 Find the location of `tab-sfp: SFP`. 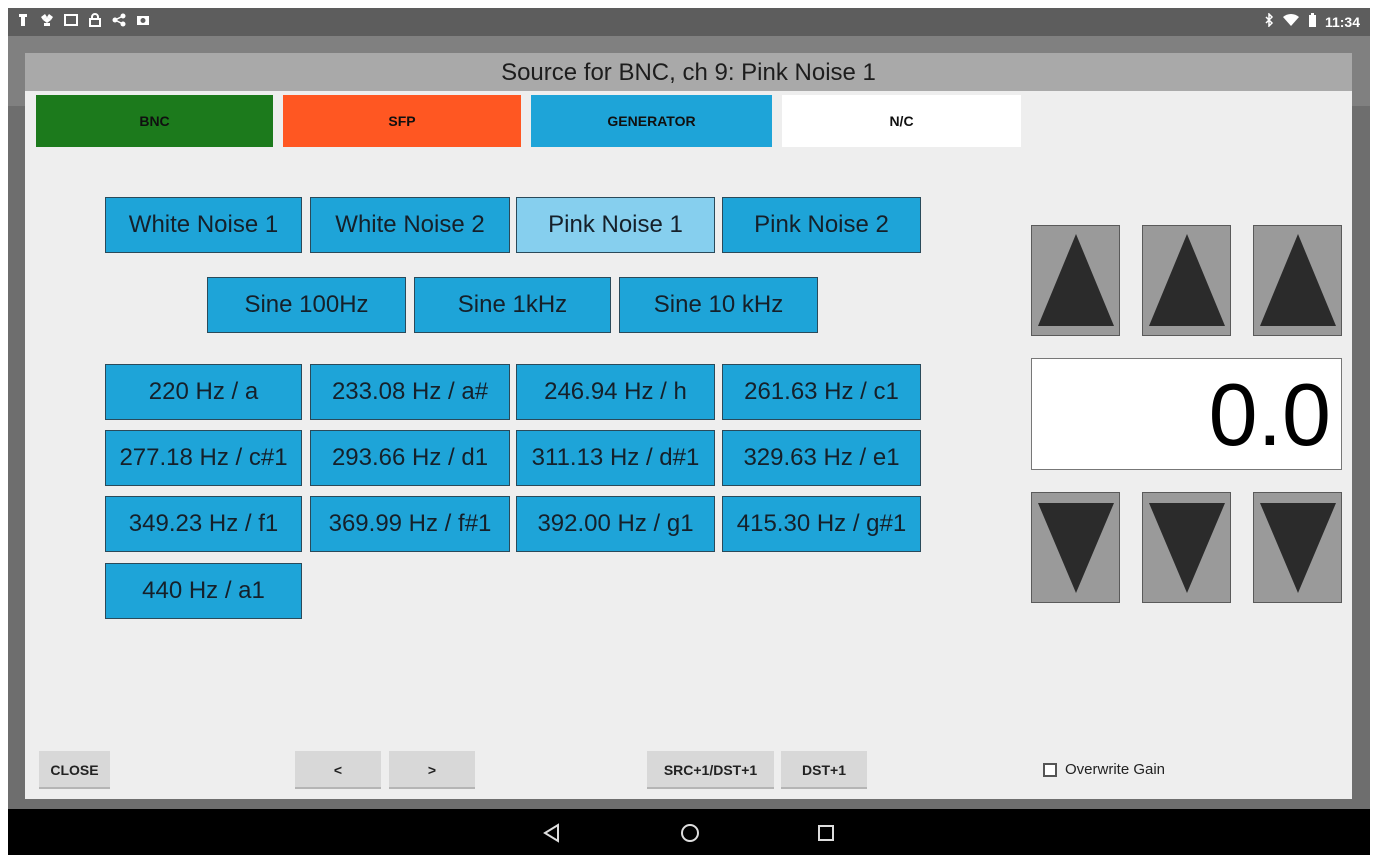

tab-sfp: SFP is located at coordinates (402, 121).